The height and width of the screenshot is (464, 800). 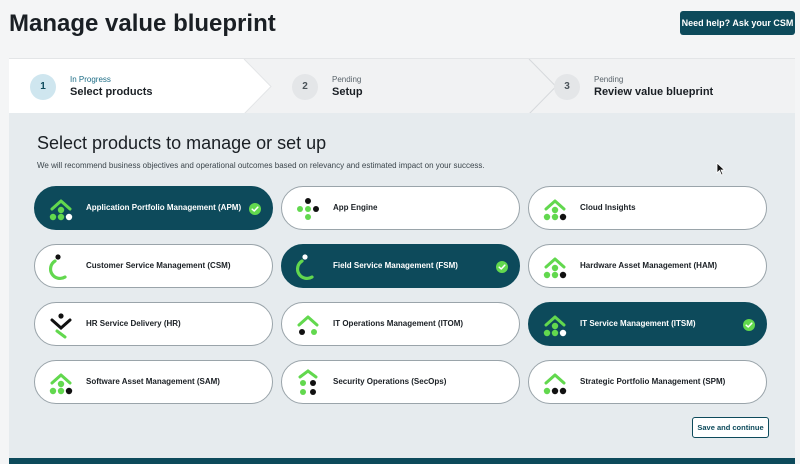 I want to click on product-card-label: Application Portfolio Management (APM), so click(x=164, y=207).